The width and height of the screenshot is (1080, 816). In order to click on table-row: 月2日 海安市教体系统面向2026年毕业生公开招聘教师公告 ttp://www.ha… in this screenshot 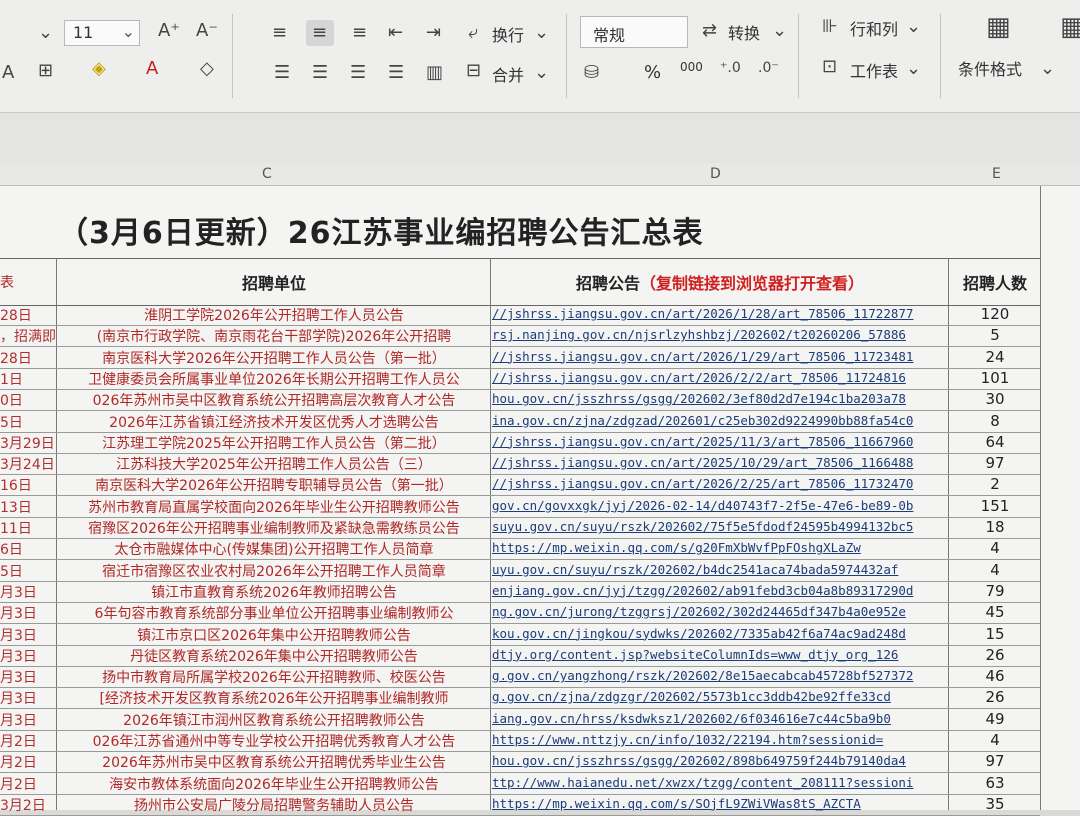, I will do `click(520, 784)`.